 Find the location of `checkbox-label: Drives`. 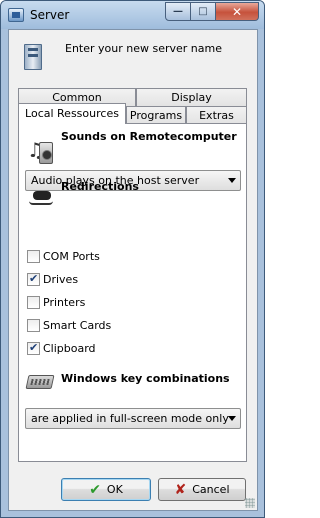

checkbox-label: Drives is located at coordinates (61, 279).